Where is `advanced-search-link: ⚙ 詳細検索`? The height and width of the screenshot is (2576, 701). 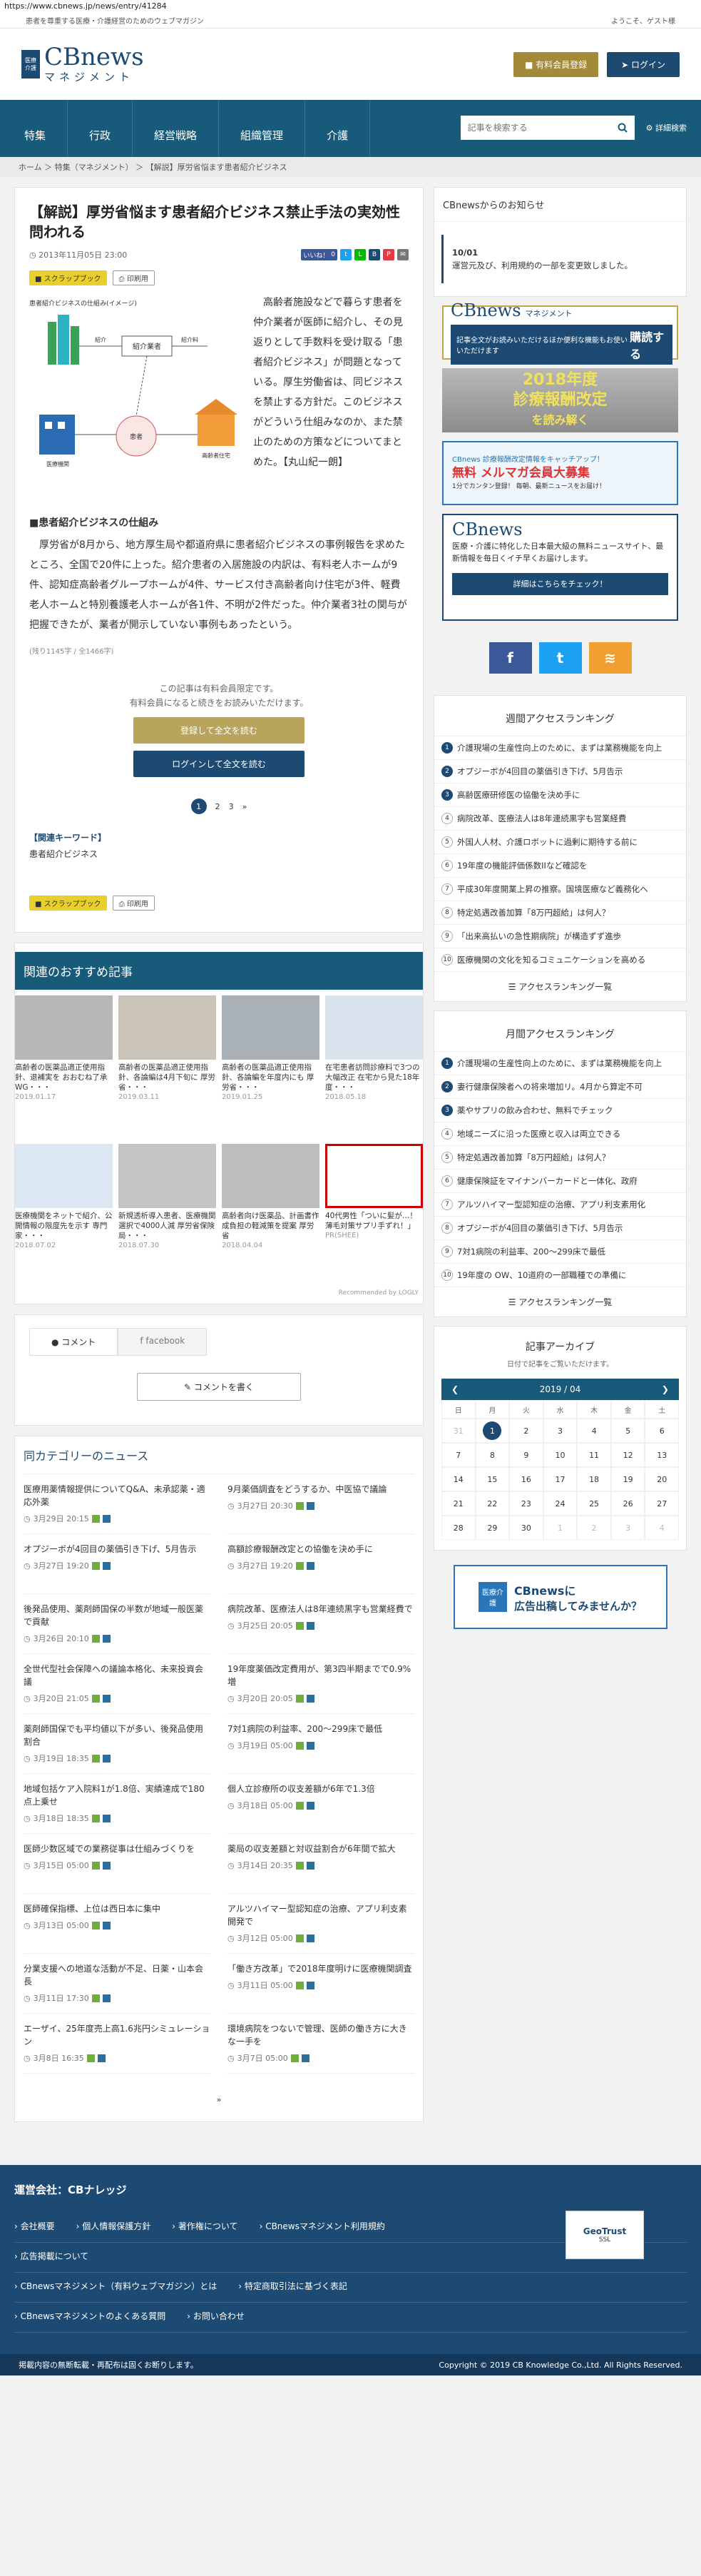
advanced-search-link: ⚙ 詳細検索 is located at coordinates (666, 127).